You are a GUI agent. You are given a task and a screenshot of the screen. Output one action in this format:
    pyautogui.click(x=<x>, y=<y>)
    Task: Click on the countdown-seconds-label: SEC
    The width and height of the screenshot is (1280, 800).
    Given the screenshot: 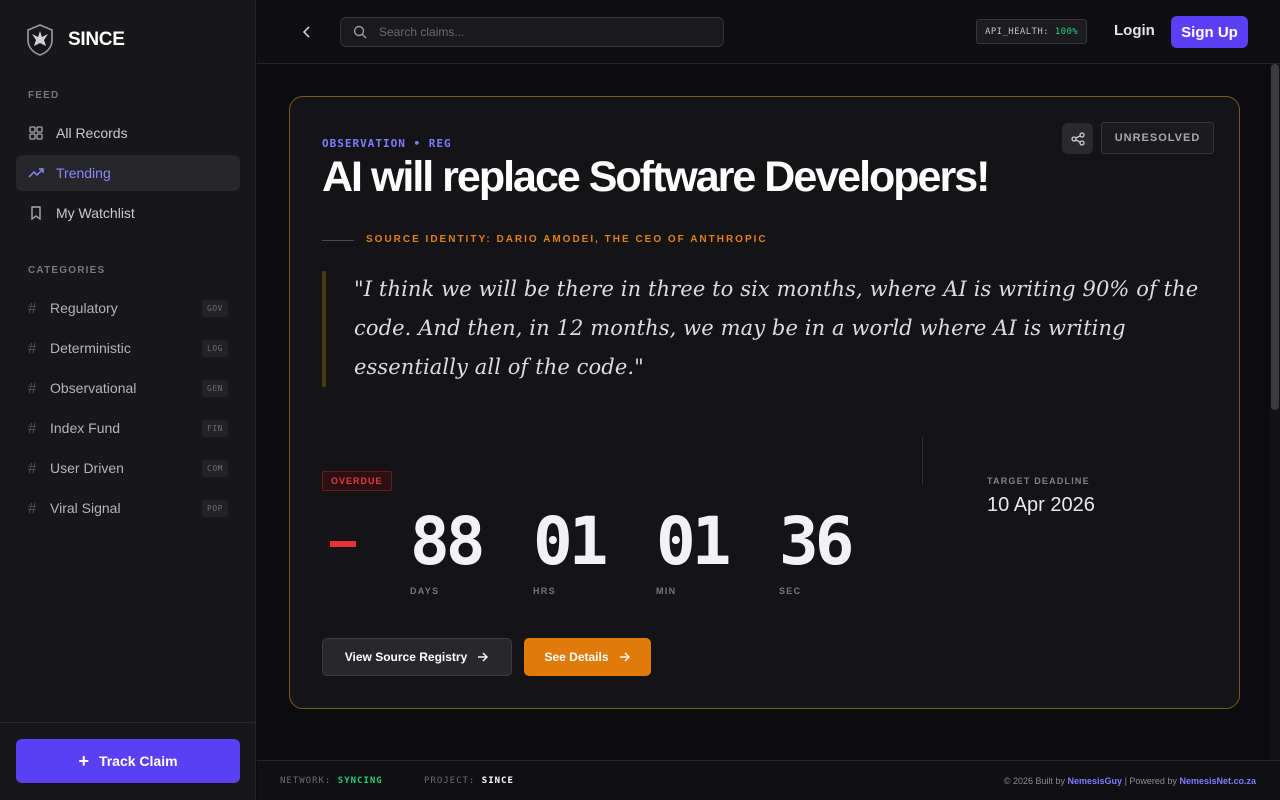 What is the action you would take?
    pyautogui.click(x=790, y=591)
    